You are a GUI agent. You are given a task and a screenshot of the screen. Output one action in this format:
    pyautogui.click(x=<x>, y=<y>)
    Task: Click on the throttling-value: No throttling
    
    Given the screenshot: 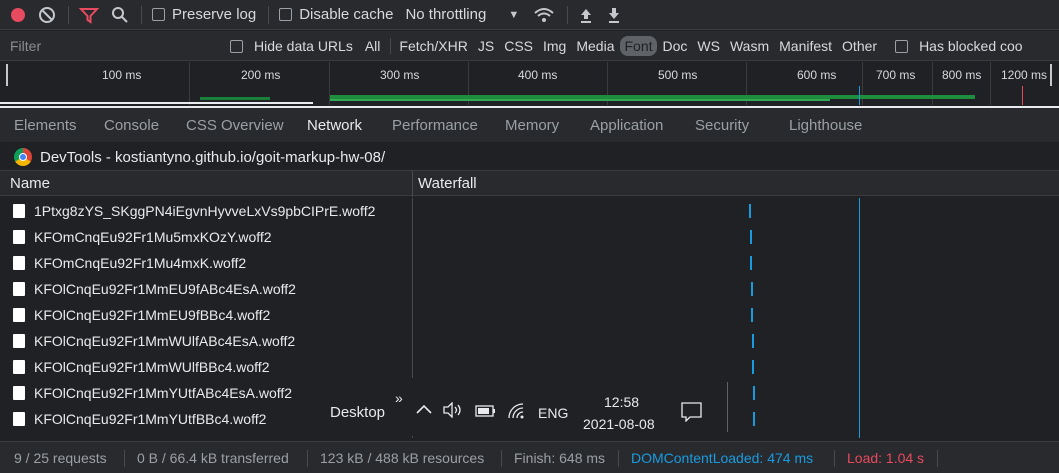 What is the action you would take?
    pyautogui.click(x=446, y=14)
    